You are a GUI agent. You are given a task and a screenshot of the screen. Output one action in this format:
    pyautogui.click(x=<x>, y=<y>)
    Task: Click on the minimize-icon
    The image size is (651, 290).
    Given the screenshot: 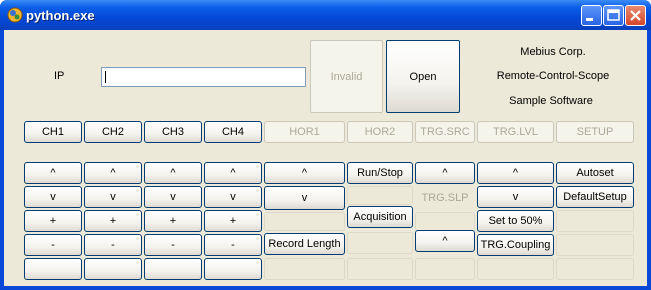 What is the action you would take?
    pyautogui.click(x=589, y=19)
    